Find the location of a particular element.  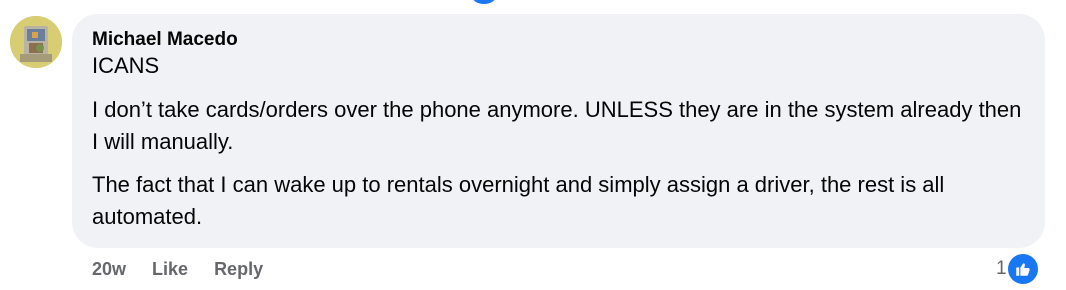

avatar is located at coordinates (36, 42).